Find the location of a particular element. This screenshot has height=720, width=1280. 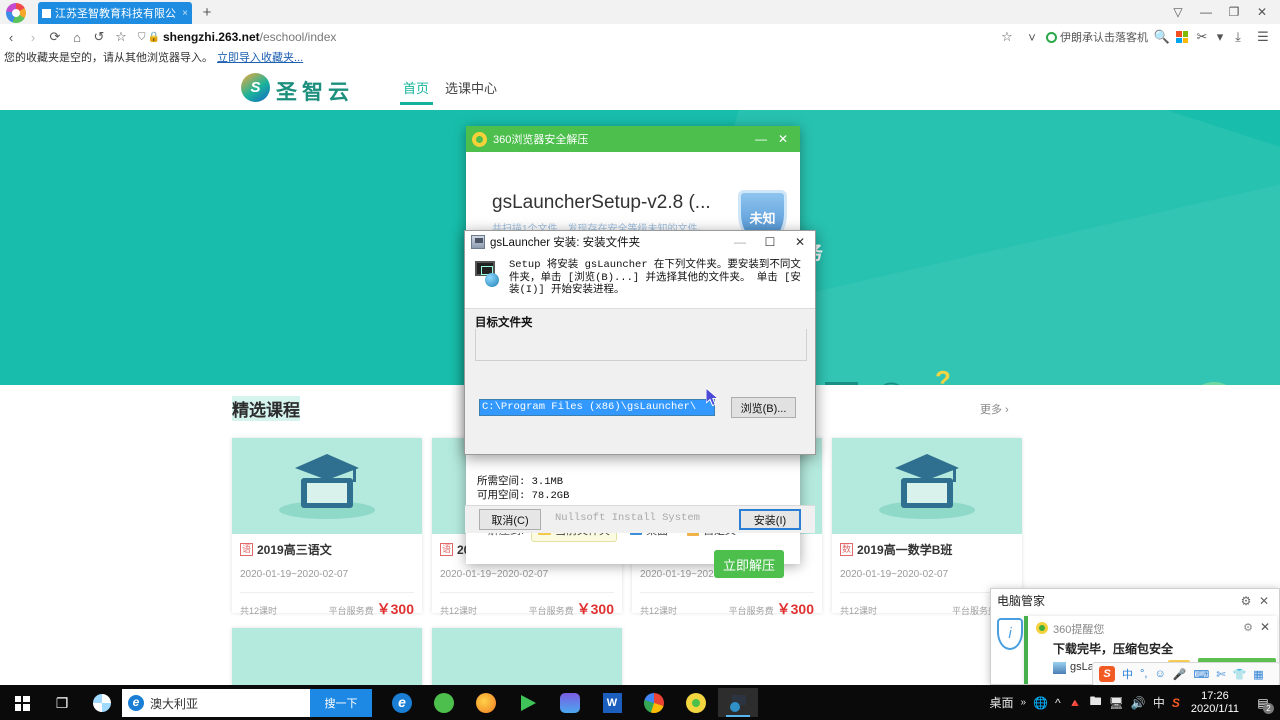

taskbar-app-store-icon is located at coordinates (570, 702).